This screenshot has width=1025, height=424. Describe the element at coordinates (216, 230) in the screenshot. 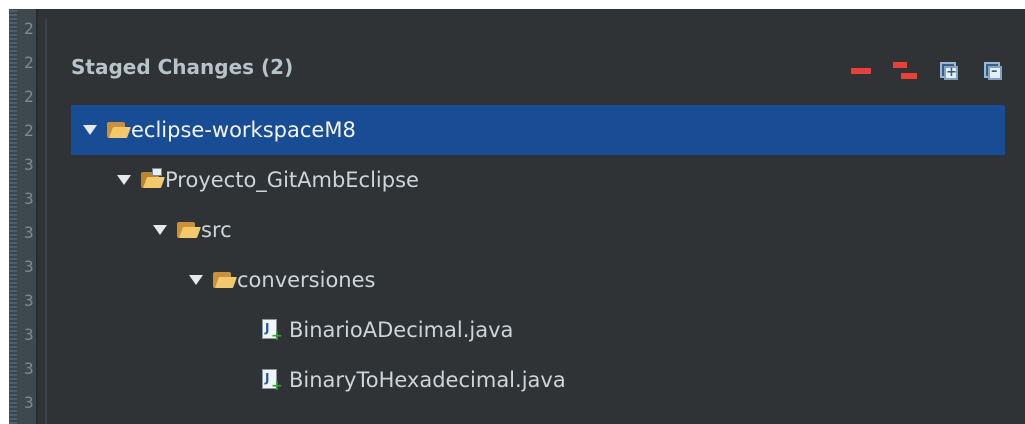

I see `tree-label: src` at that location.